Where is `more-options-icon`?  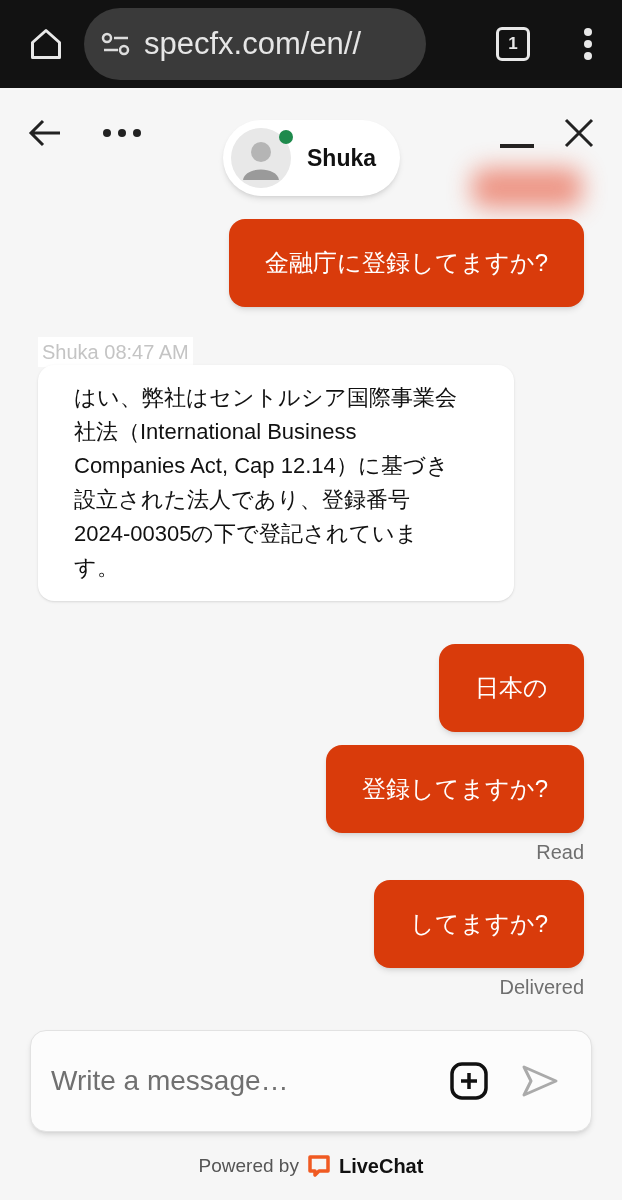 more-options-icon is located at coordinates (122, 133).